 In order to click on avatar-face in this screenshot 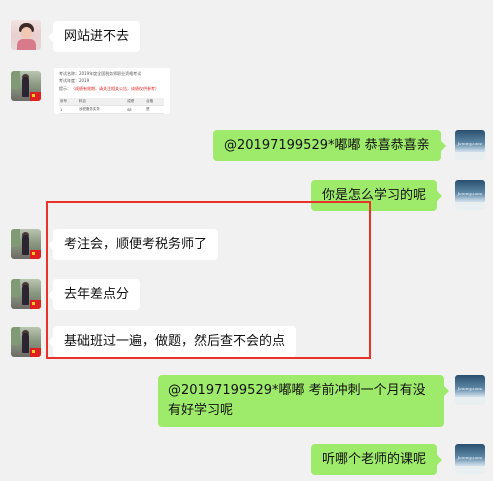, I will do `click(26, 33)`.